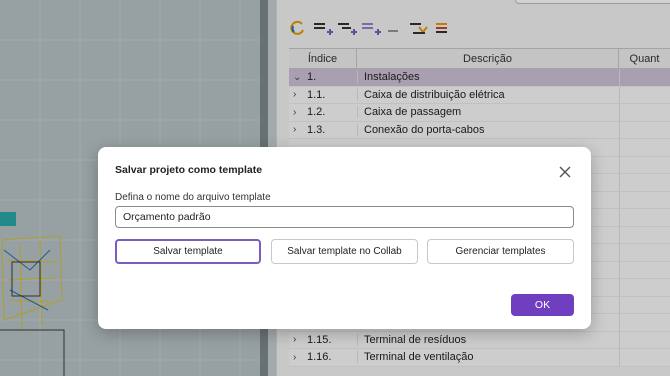 The height and width of the screenshot is (376, 670). What do you see at coordinates (193, 197) in the screenshot?
I see `template-name-label: Defina o nome do arquivo template` at bounding box center [193, 197].